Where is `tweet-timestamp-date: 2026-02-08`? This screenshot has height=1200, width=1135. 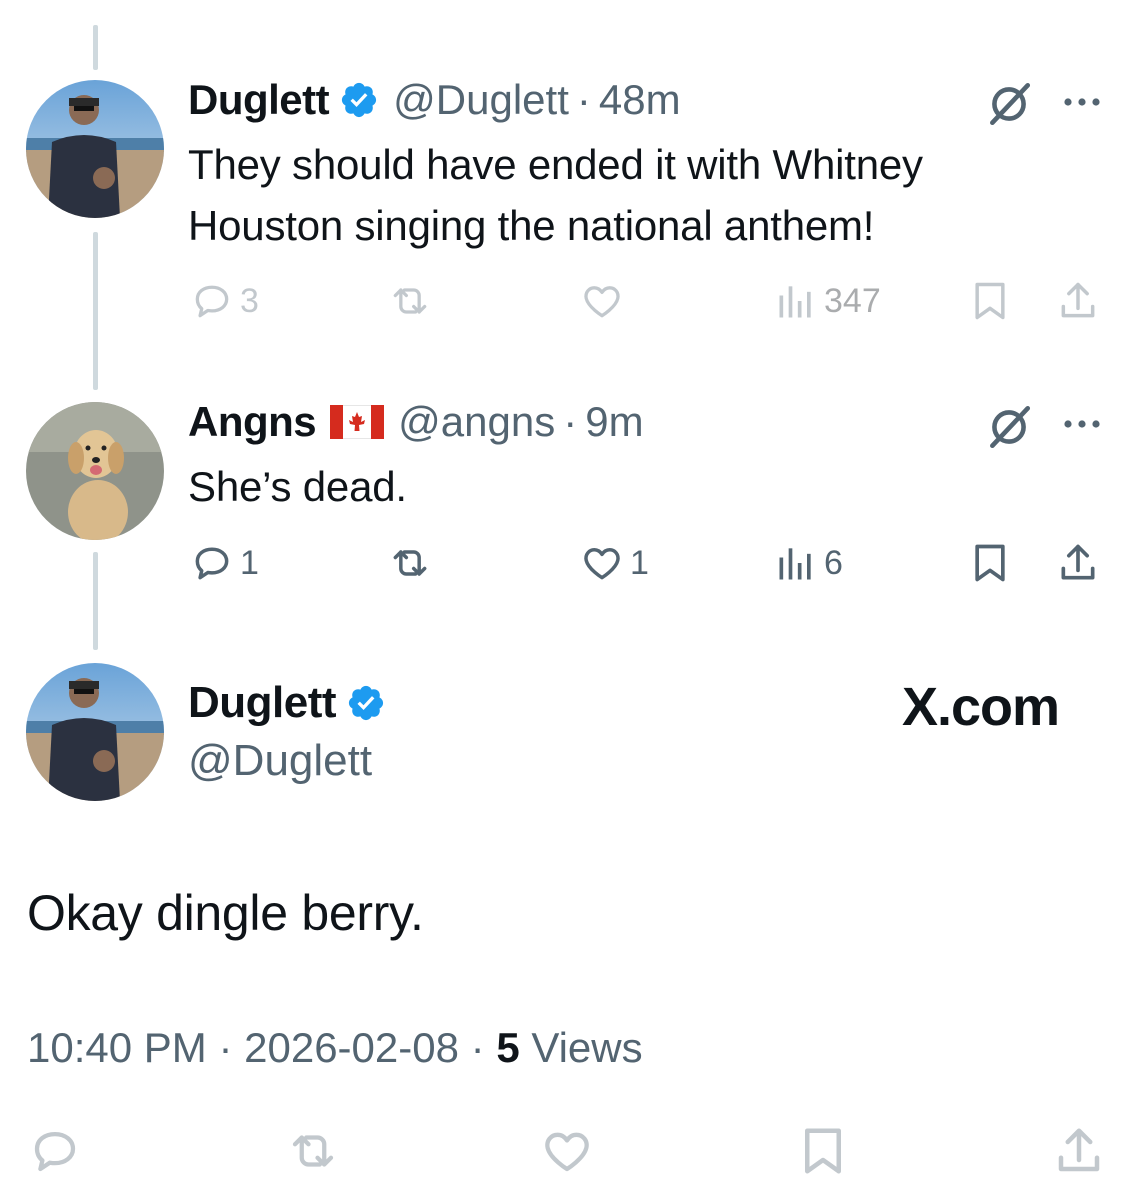
tweet-timestamp-date: 2026-02-08 is located at coordinates (351, 1047).